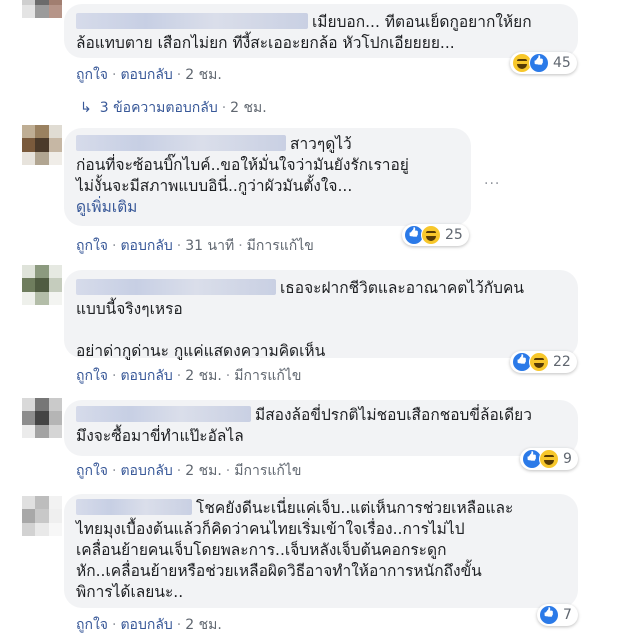 The height and width of the screenshot is (636, 619). I want to click on comment-actions: ถูกใจ · ตอบกลับ · 31 นาที · มีการแก้ไข, so click(195, 246).